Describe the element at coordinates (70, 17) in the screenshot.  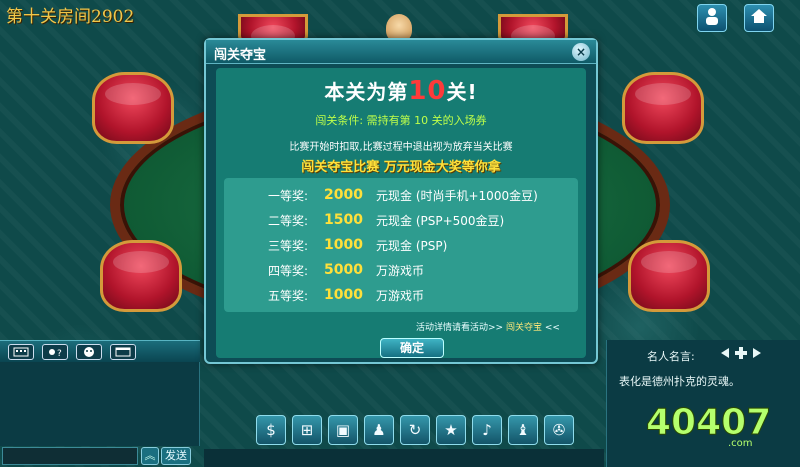
I see `room-title: 第十关房间2902` at that location.